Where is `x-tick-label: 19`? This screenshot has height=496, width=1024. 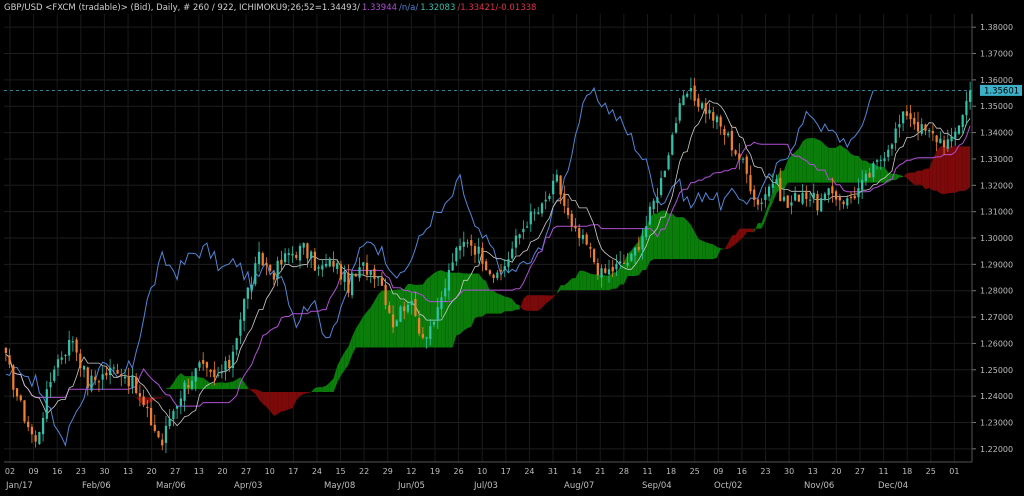 x-tick-label: 19 is located at coordinates (435, 471).